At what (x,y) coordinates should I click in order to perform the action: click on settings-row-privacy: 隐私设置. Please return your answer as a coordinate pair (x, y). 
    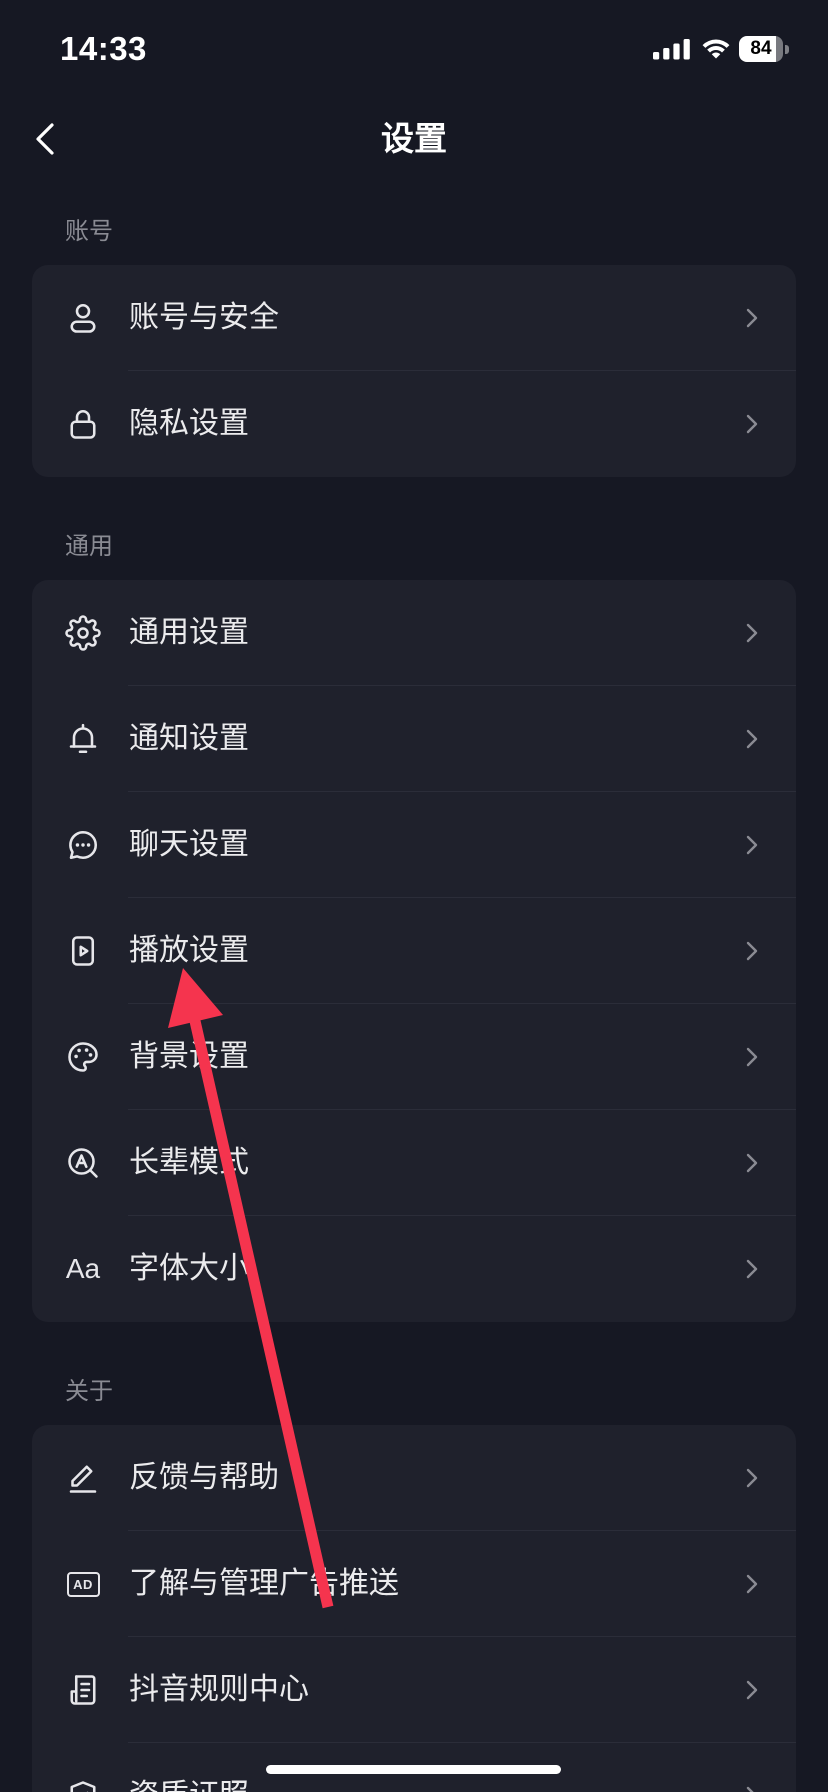
    Looking at the image, I should click on (414, 424).